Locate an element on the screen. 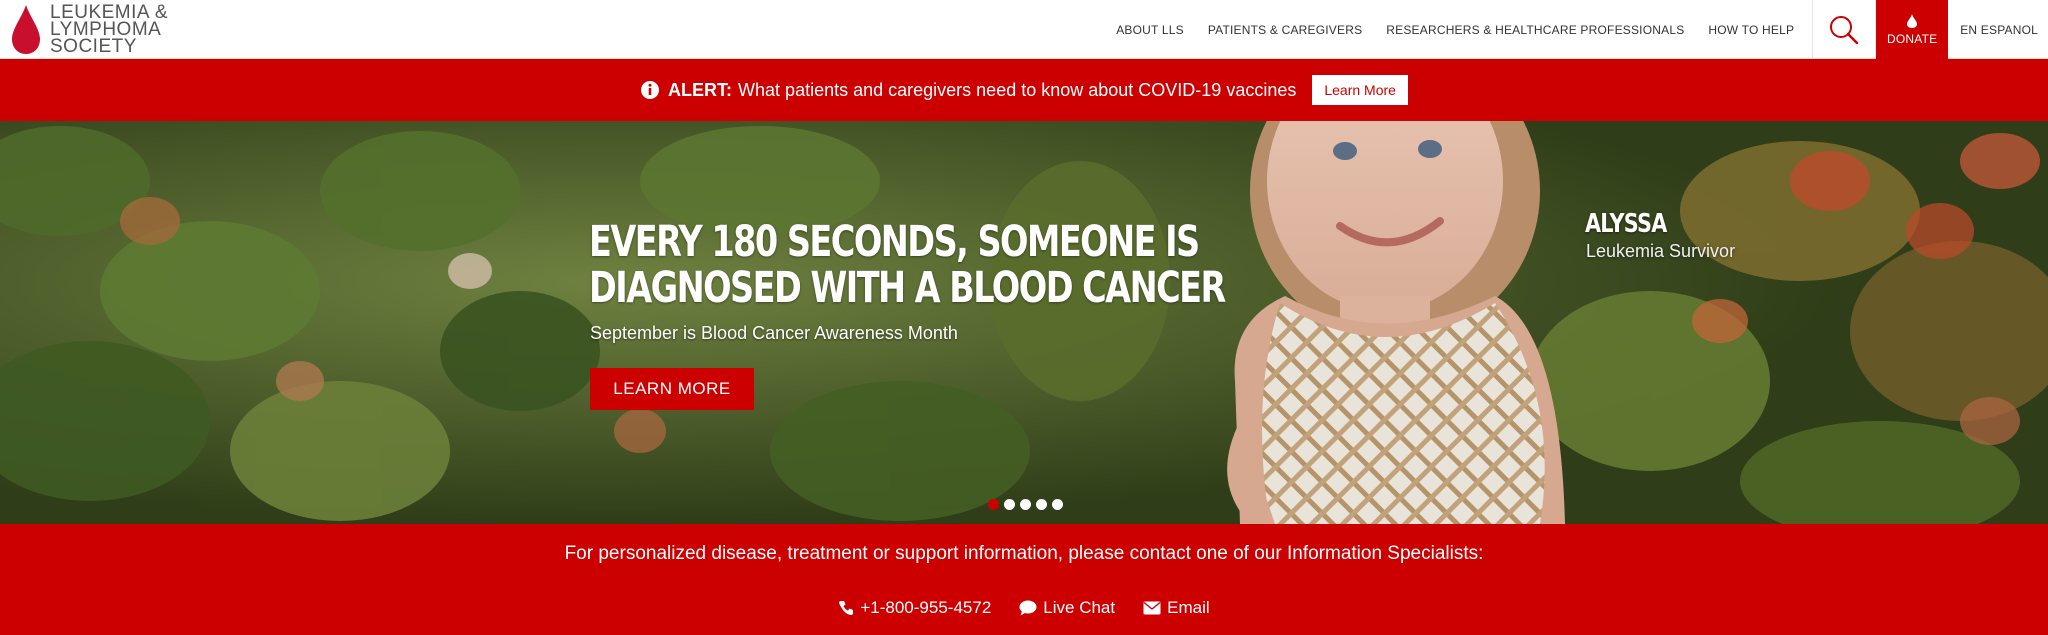 The width and height of the screenshot is (2048, 635). contact-options: +1-800-955-4572 Live Chat Email is located at coordinates (1024, 608).